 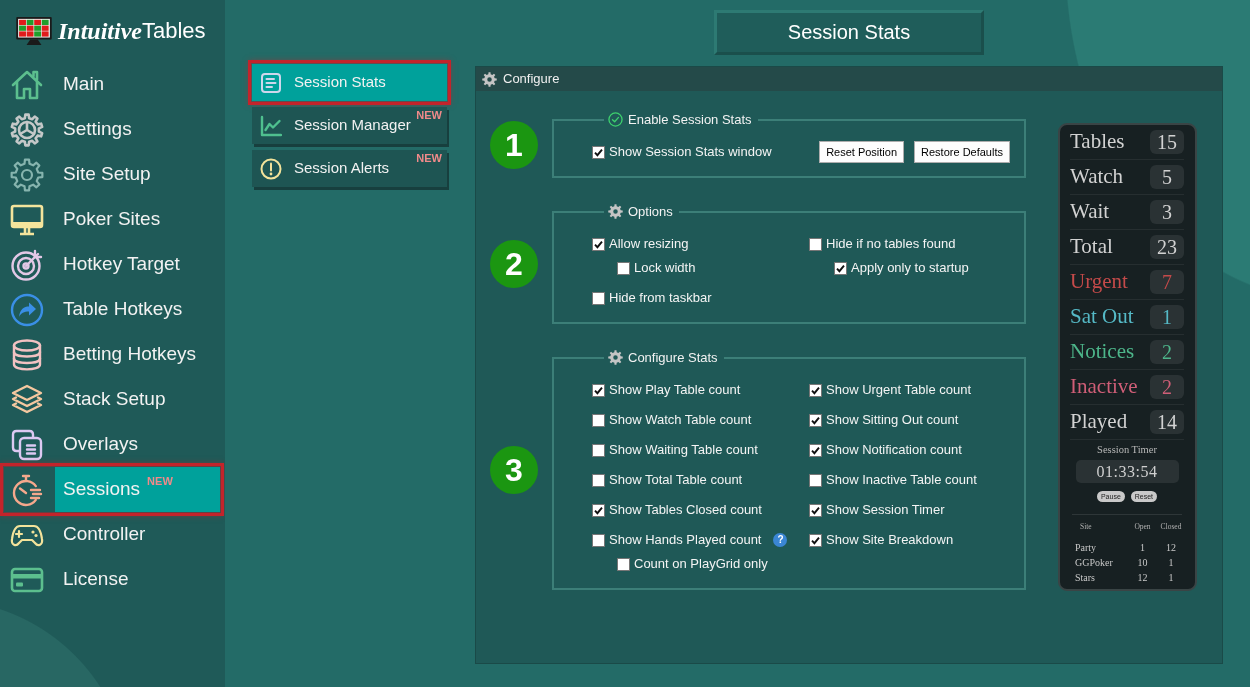 What do you see at coordinates (673, 357) in the screenshot?
I see `group-legend: Configure Stats` at bounding box center [673, 357].